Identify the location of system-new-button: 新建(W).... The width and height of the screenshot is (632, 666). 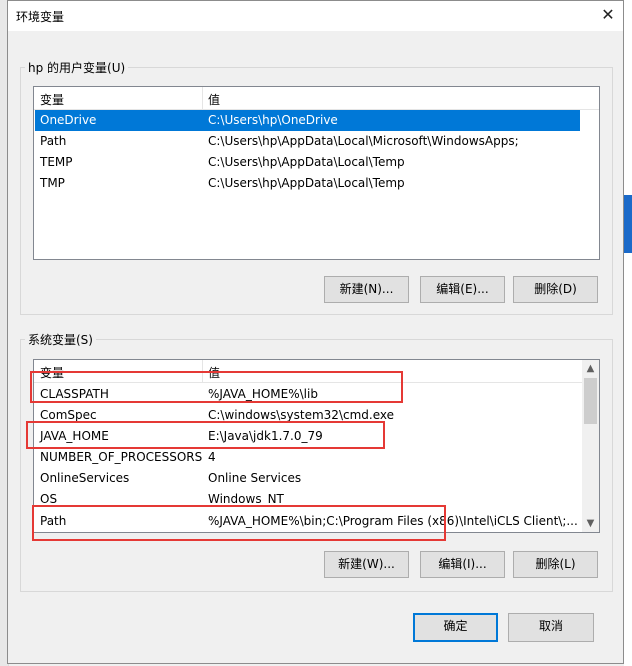
(366, 564).